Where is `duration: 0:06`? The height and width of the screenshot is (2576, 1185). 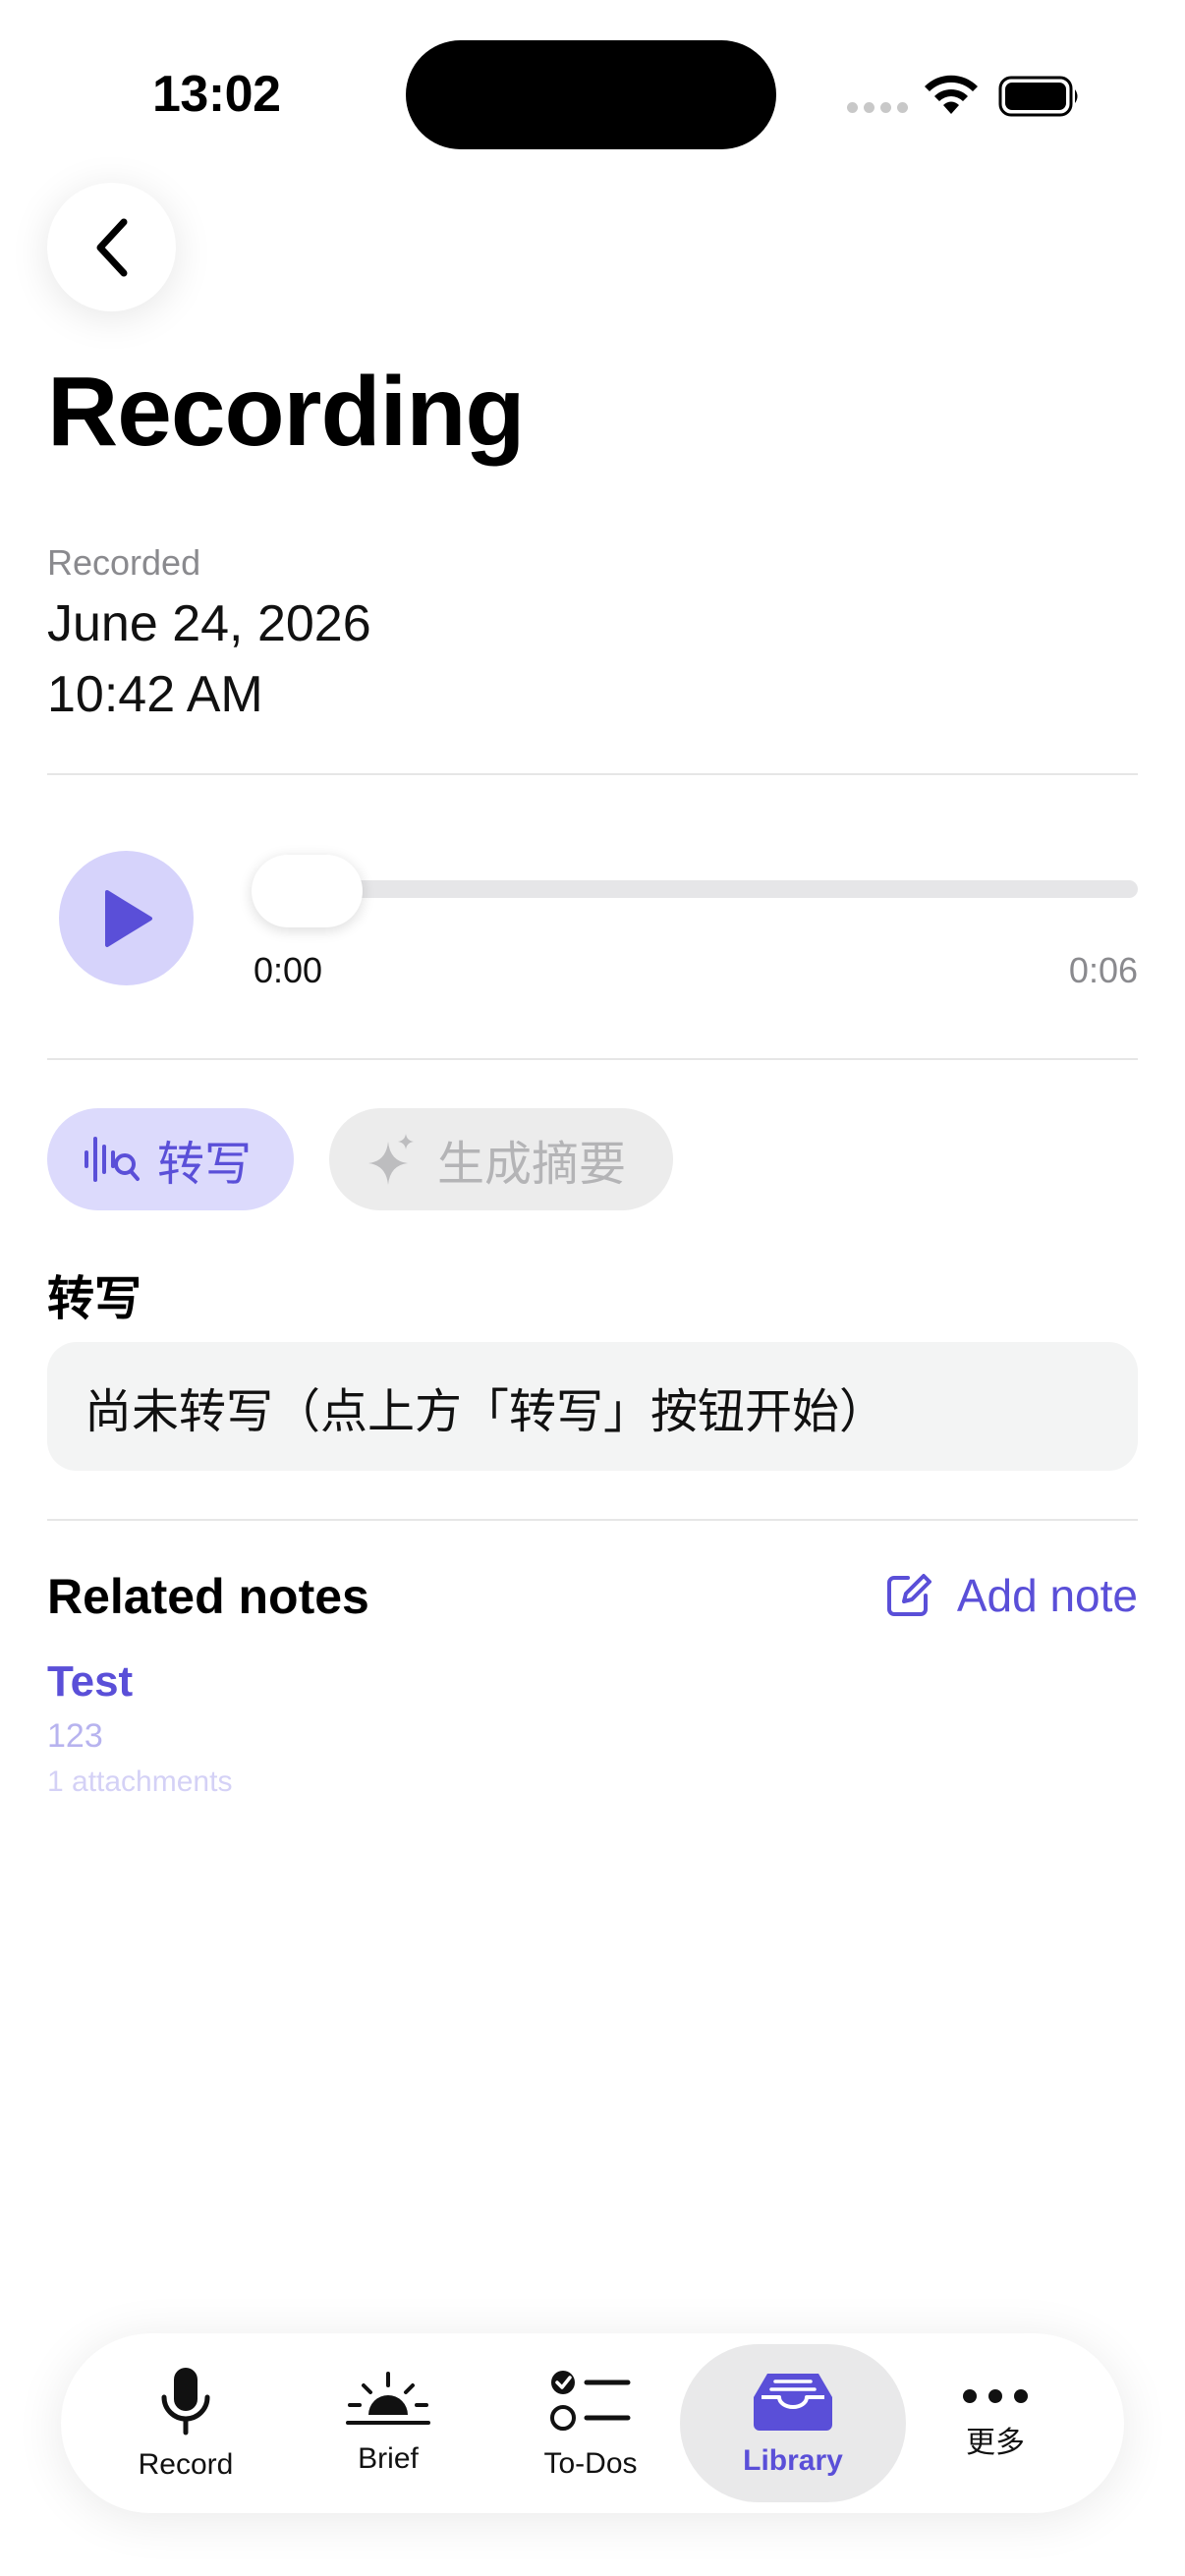
duration: 0:06 is located at coordinates (1103, 970).